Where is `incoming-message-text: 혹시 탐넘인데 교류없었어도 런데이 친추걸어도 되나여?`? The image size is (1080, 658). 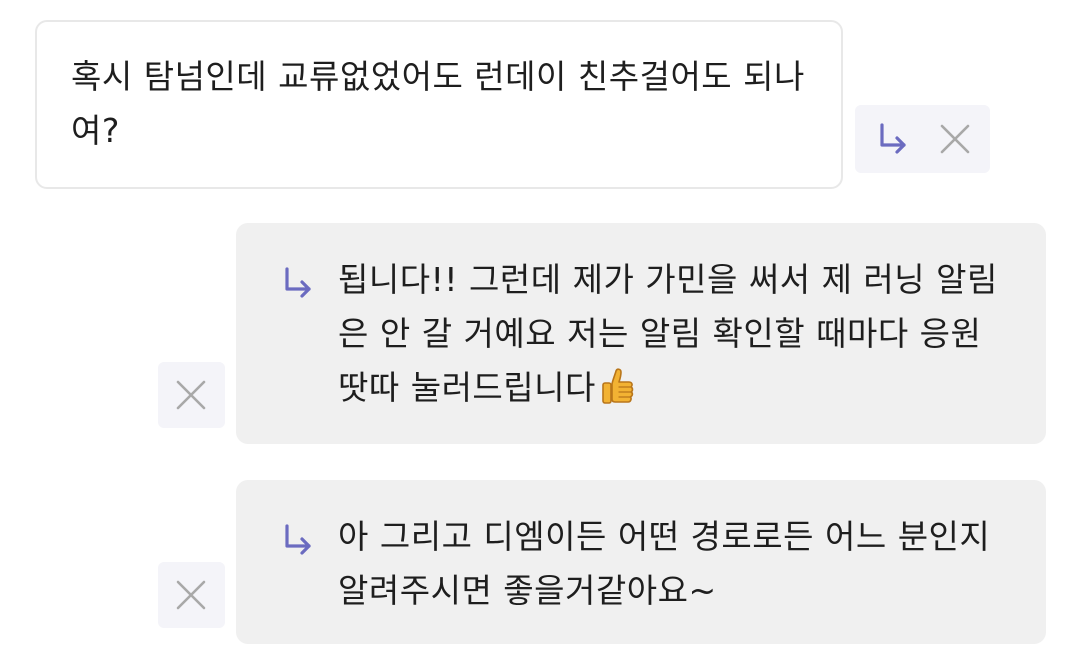 incoming-message-text: 혹시 탐넘인데 교류없었어도 런데이 친추걸어도 되나여? is located at coordinates (438, 103).